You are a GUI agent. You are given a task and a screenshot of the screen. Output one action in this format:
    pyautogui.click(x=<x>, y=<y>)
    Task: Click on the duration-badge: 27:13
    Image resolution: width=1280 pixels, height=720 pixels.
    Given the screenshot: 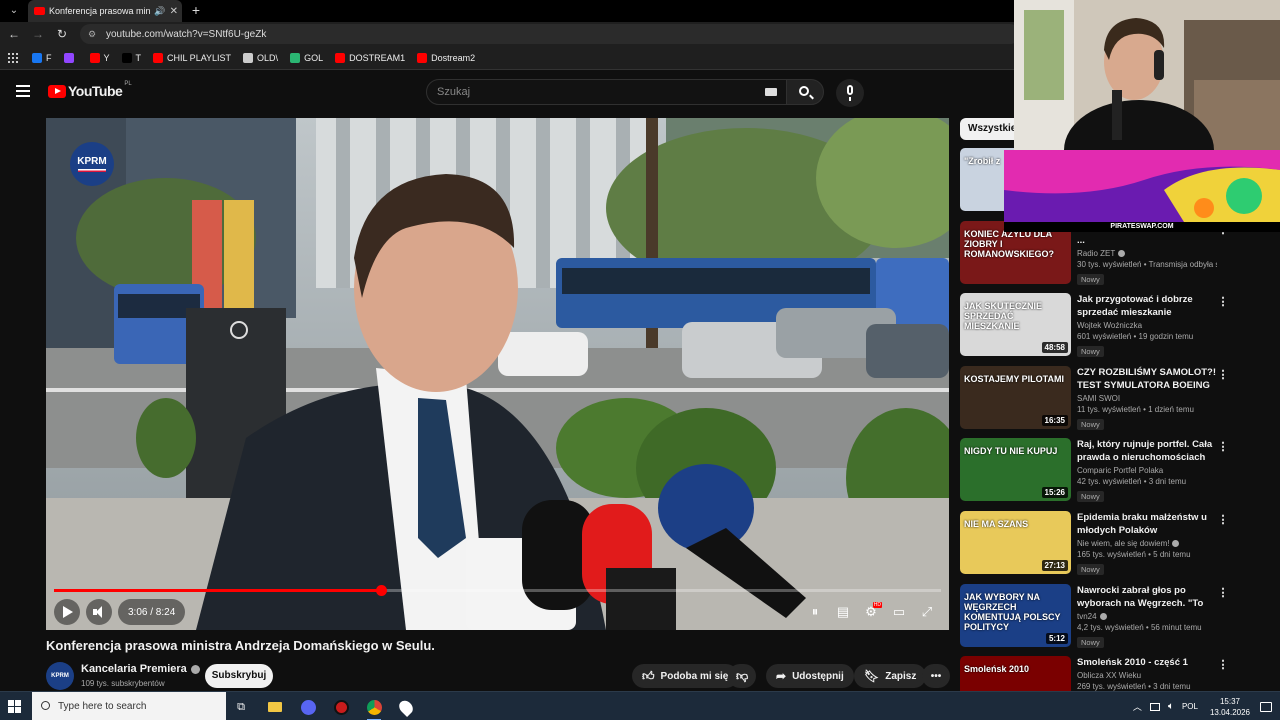 What is the action you would take?
    pyautogui.click(x=1054, y=565)
    